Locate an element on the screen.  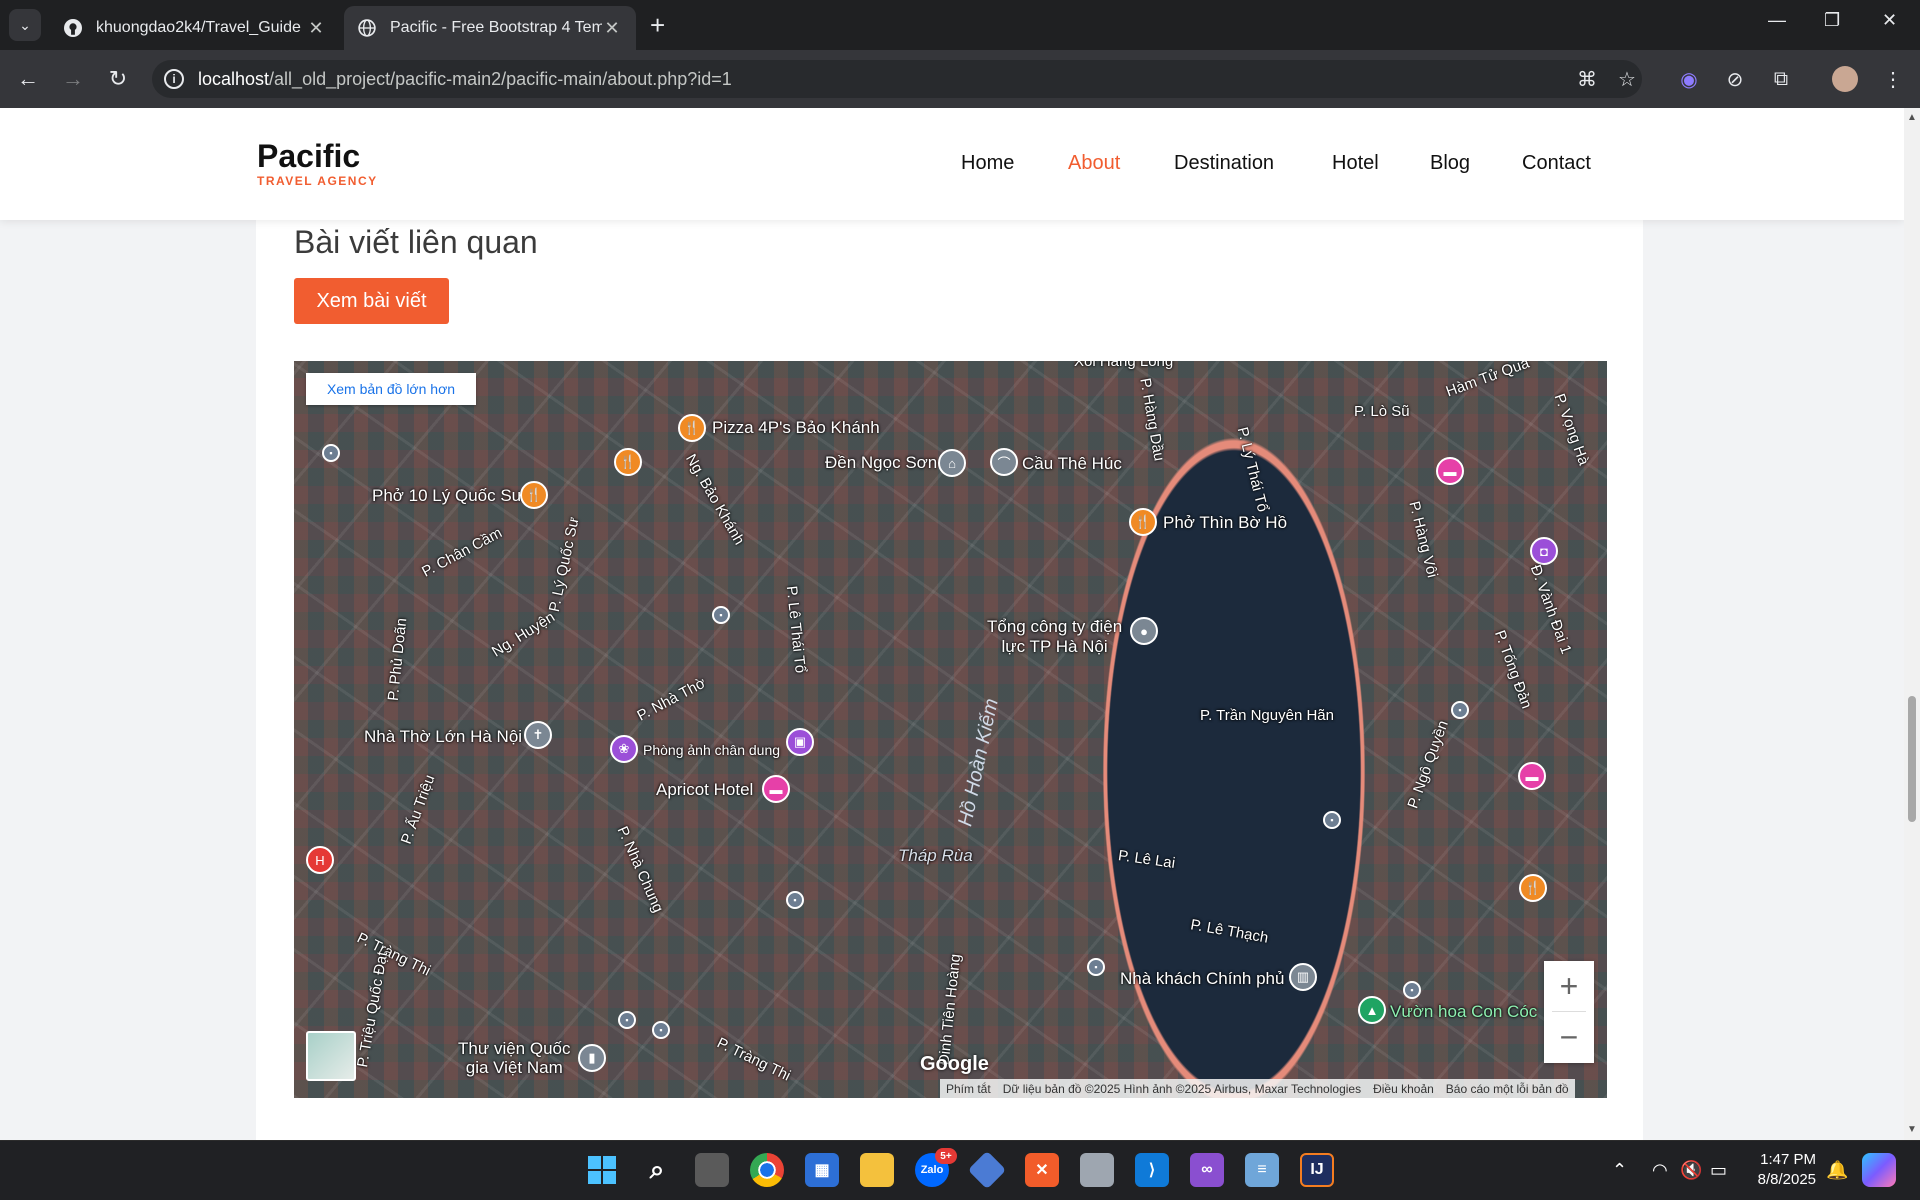
nav-blog: Blog is located at coordinates (1450, 163).